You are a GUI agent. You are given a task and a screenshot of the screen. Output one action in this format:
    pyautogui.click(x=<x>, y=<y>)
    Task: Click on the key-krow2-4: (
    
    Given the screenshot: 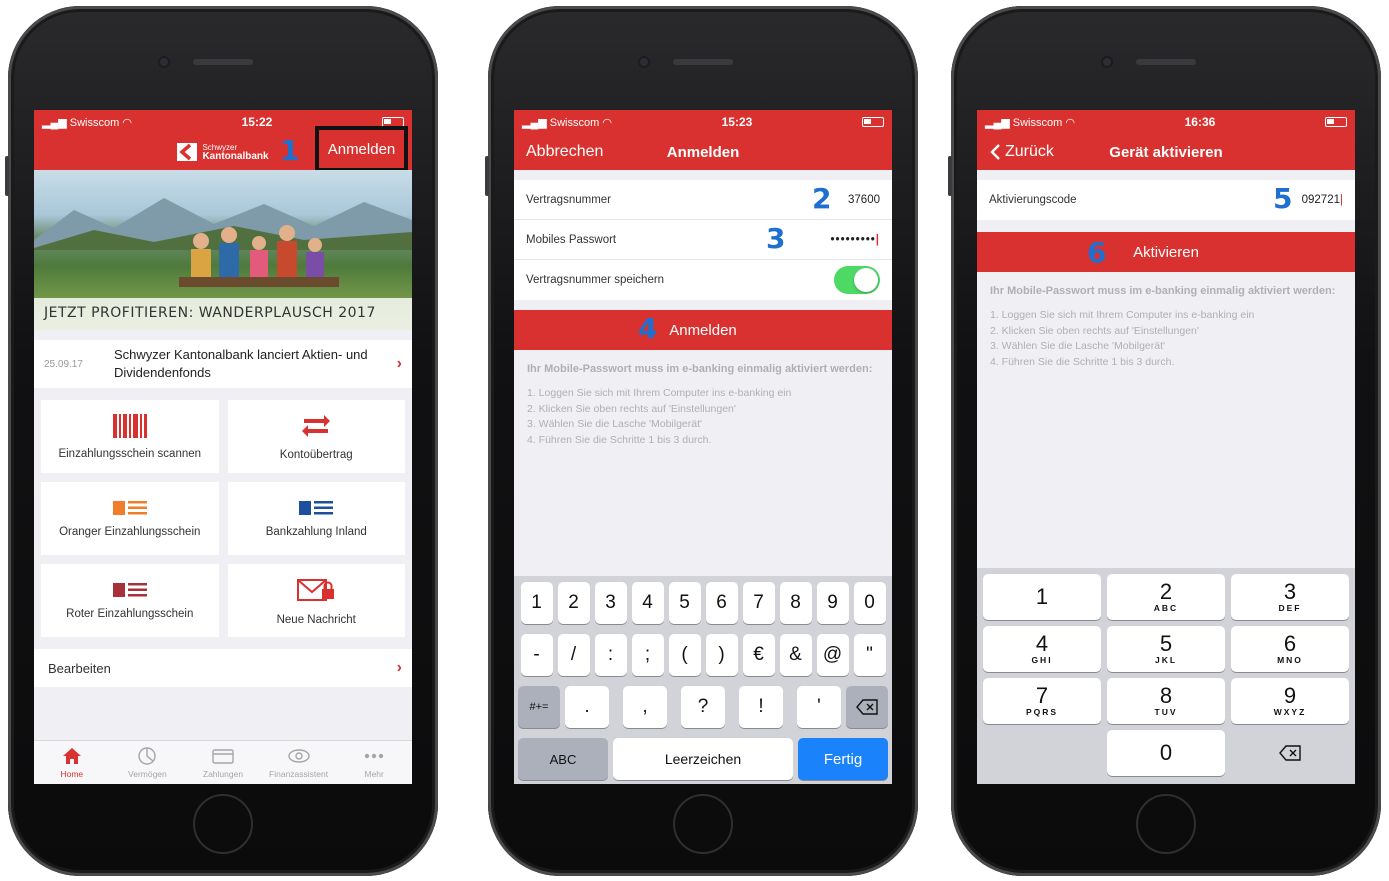 What is the action you would take?
    pyautogui.click(x=684, y=655)
    